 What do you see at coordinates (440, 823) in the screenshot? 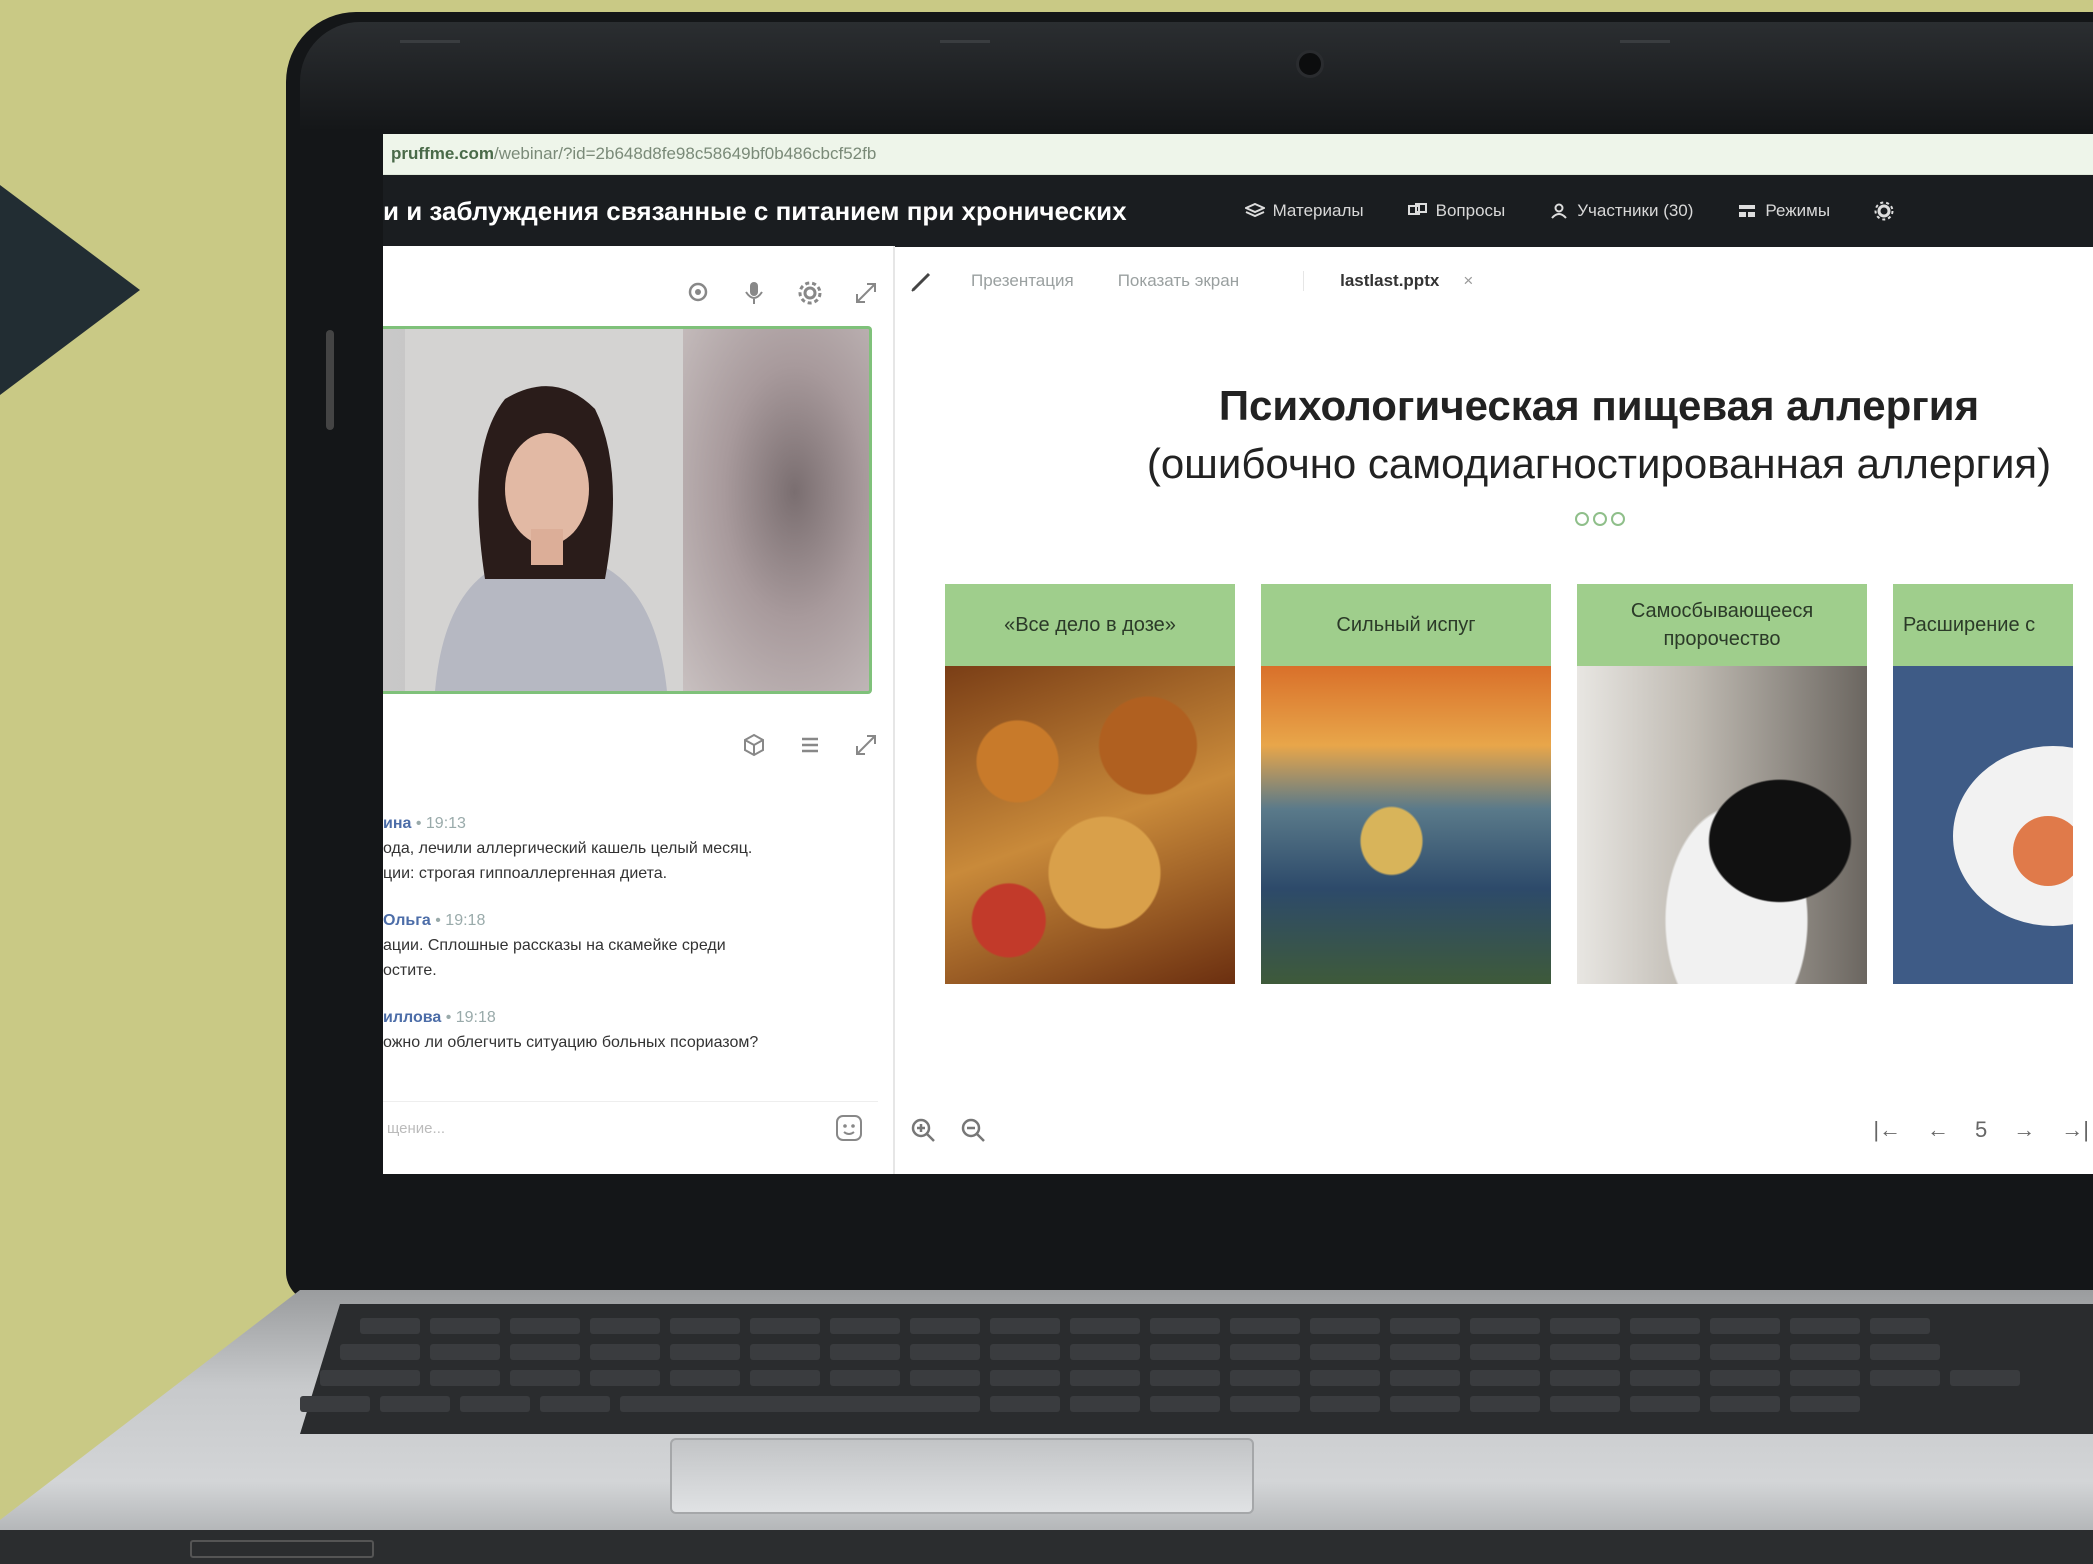
I see `message-time: • 19:13` at bounding box center [440, 823].